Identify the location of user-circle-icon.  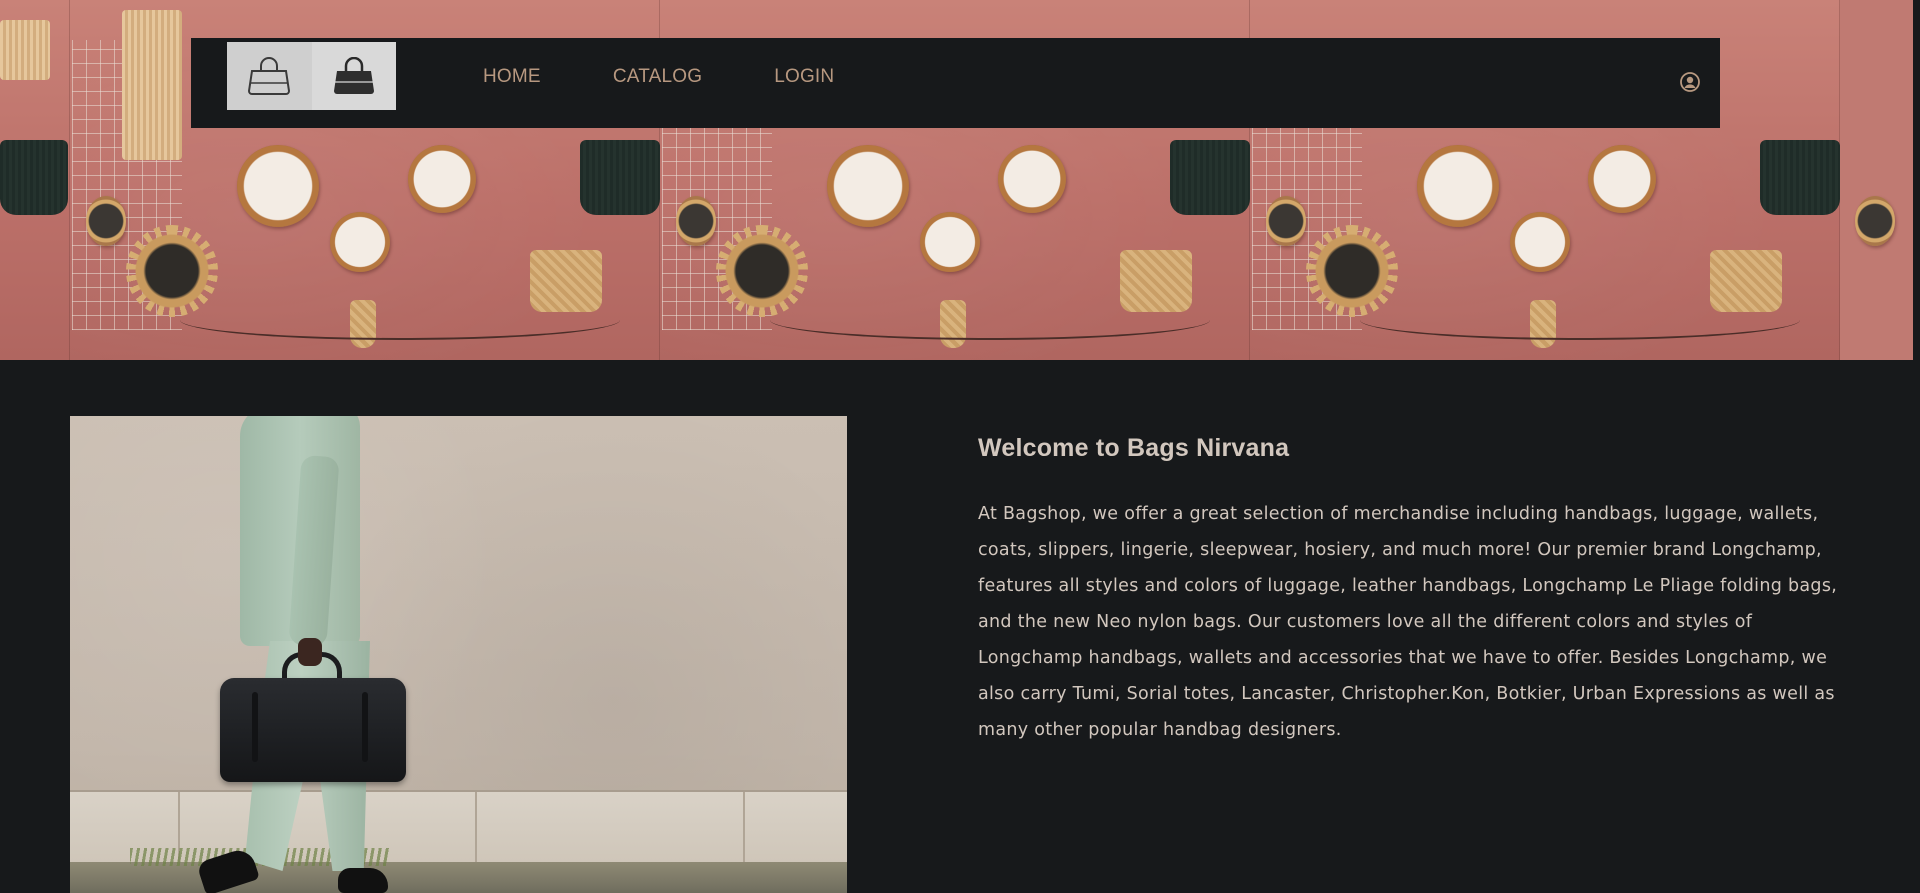
(1690, 82).